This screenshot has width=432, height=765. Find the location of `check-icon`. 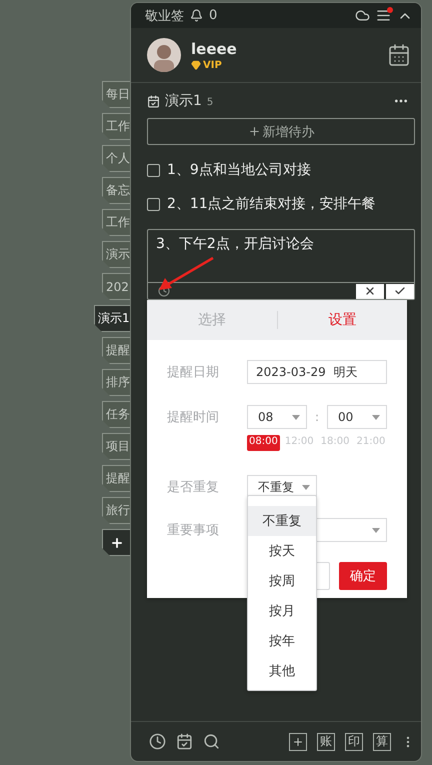

check-icon is located at coordinates (400, 291).